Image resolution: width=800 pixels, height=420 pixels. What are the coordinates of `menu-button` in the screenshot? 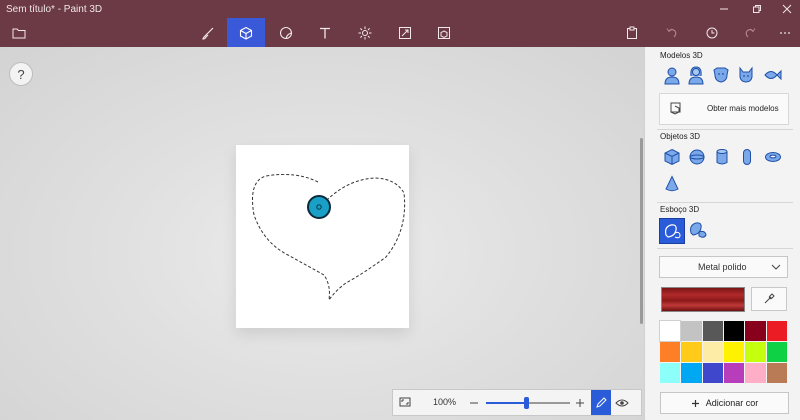 It's located at (19, 32).